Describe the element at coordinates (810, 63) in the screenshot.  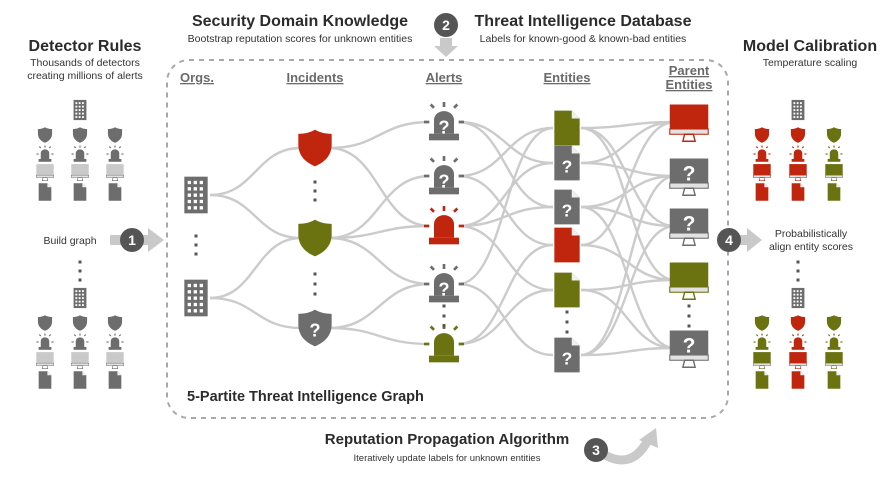
I see `model-calibration-subtitle: Temperature scaling` at that location.